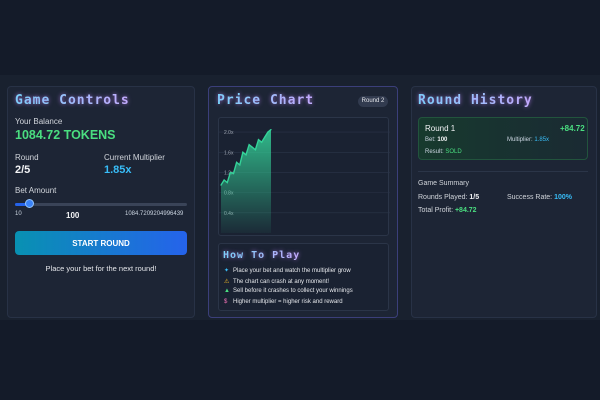 This screenshot has height=400, width=600. I want to click on warning-icon: ⚠, so click(227, 281).